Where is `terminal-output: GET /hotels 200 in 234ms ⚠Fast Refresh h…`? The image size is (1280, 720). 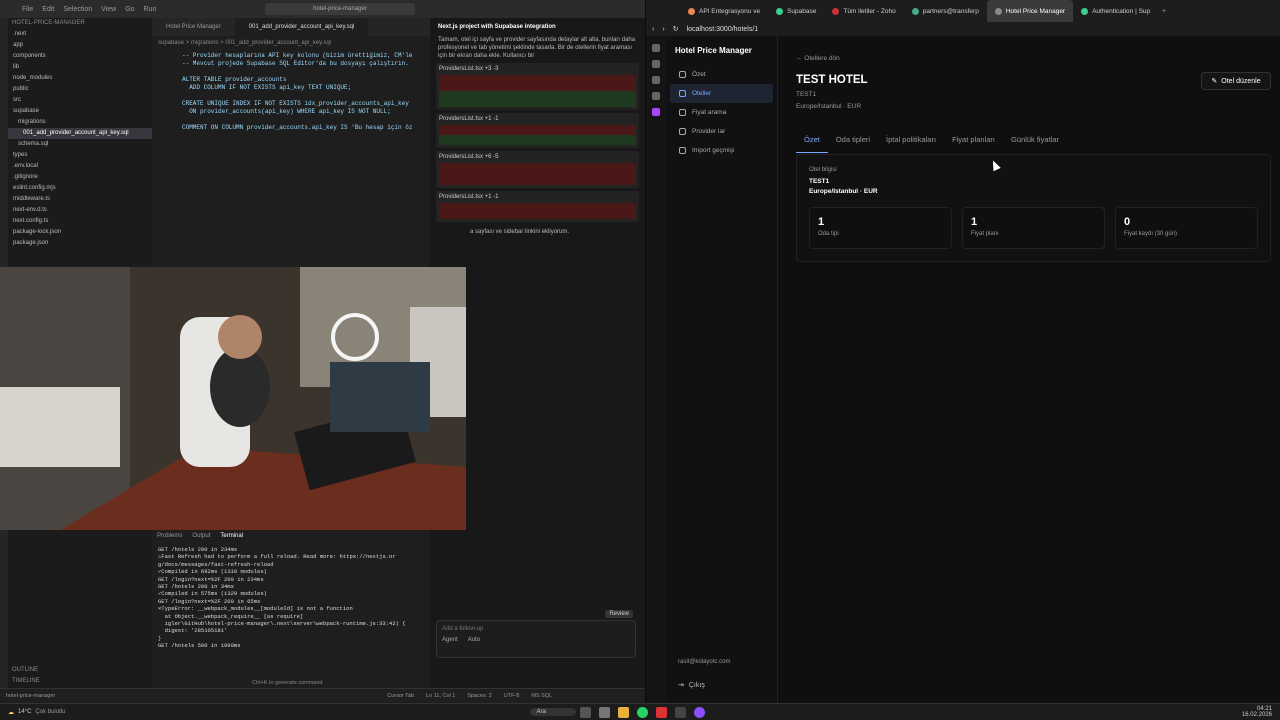 terminal-output: GET /hotels 200 in 234ms ⚠Fast Refresh h… is located at coordinates (291, 598).